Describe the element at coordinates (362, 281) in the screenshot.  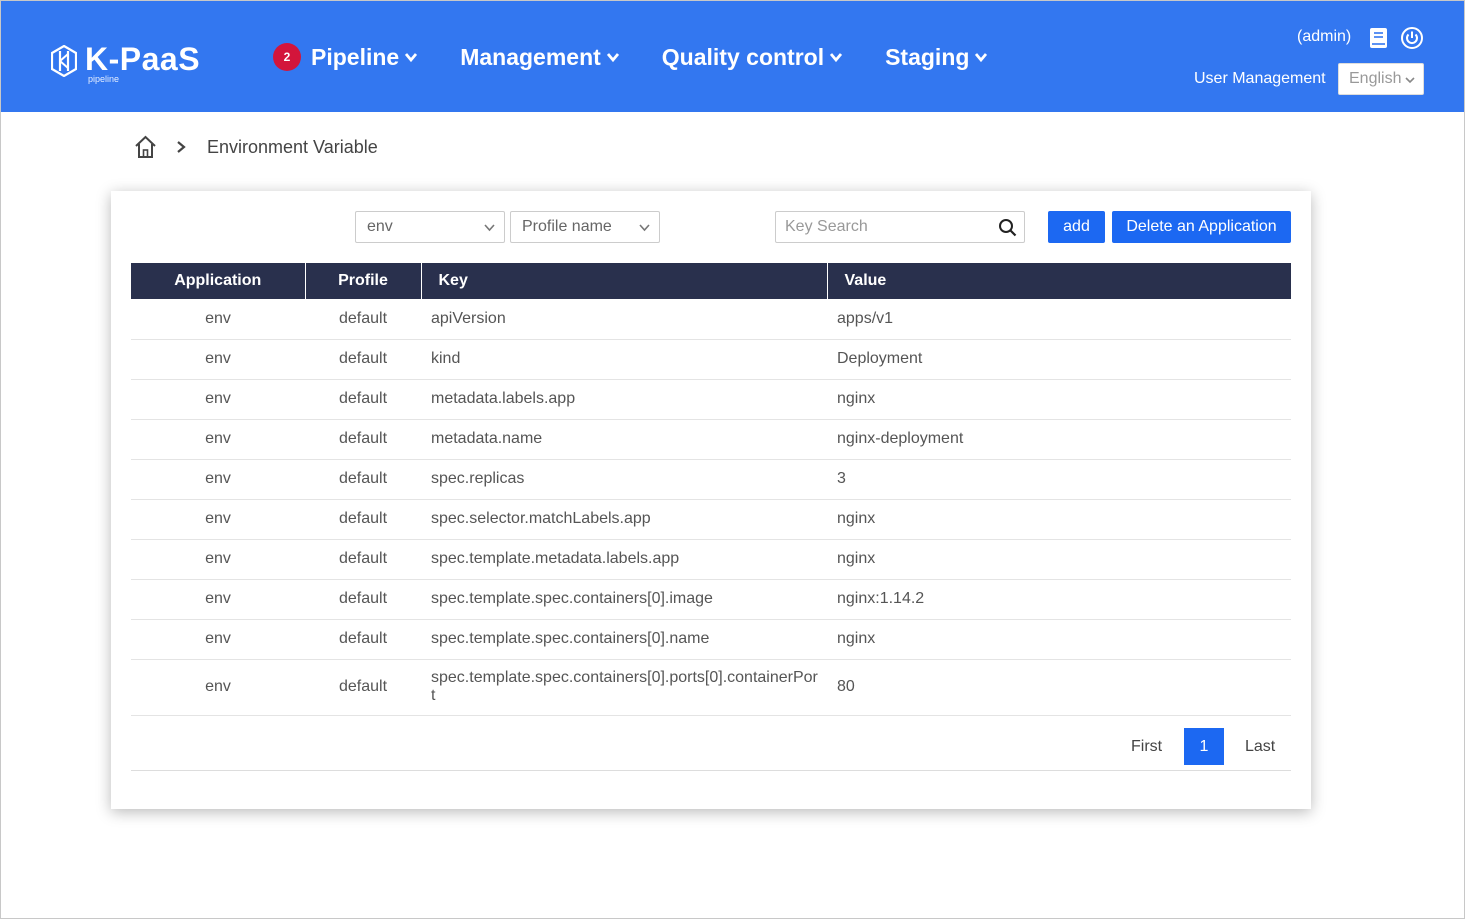
I see `column-header-profile: Profile` at that location.